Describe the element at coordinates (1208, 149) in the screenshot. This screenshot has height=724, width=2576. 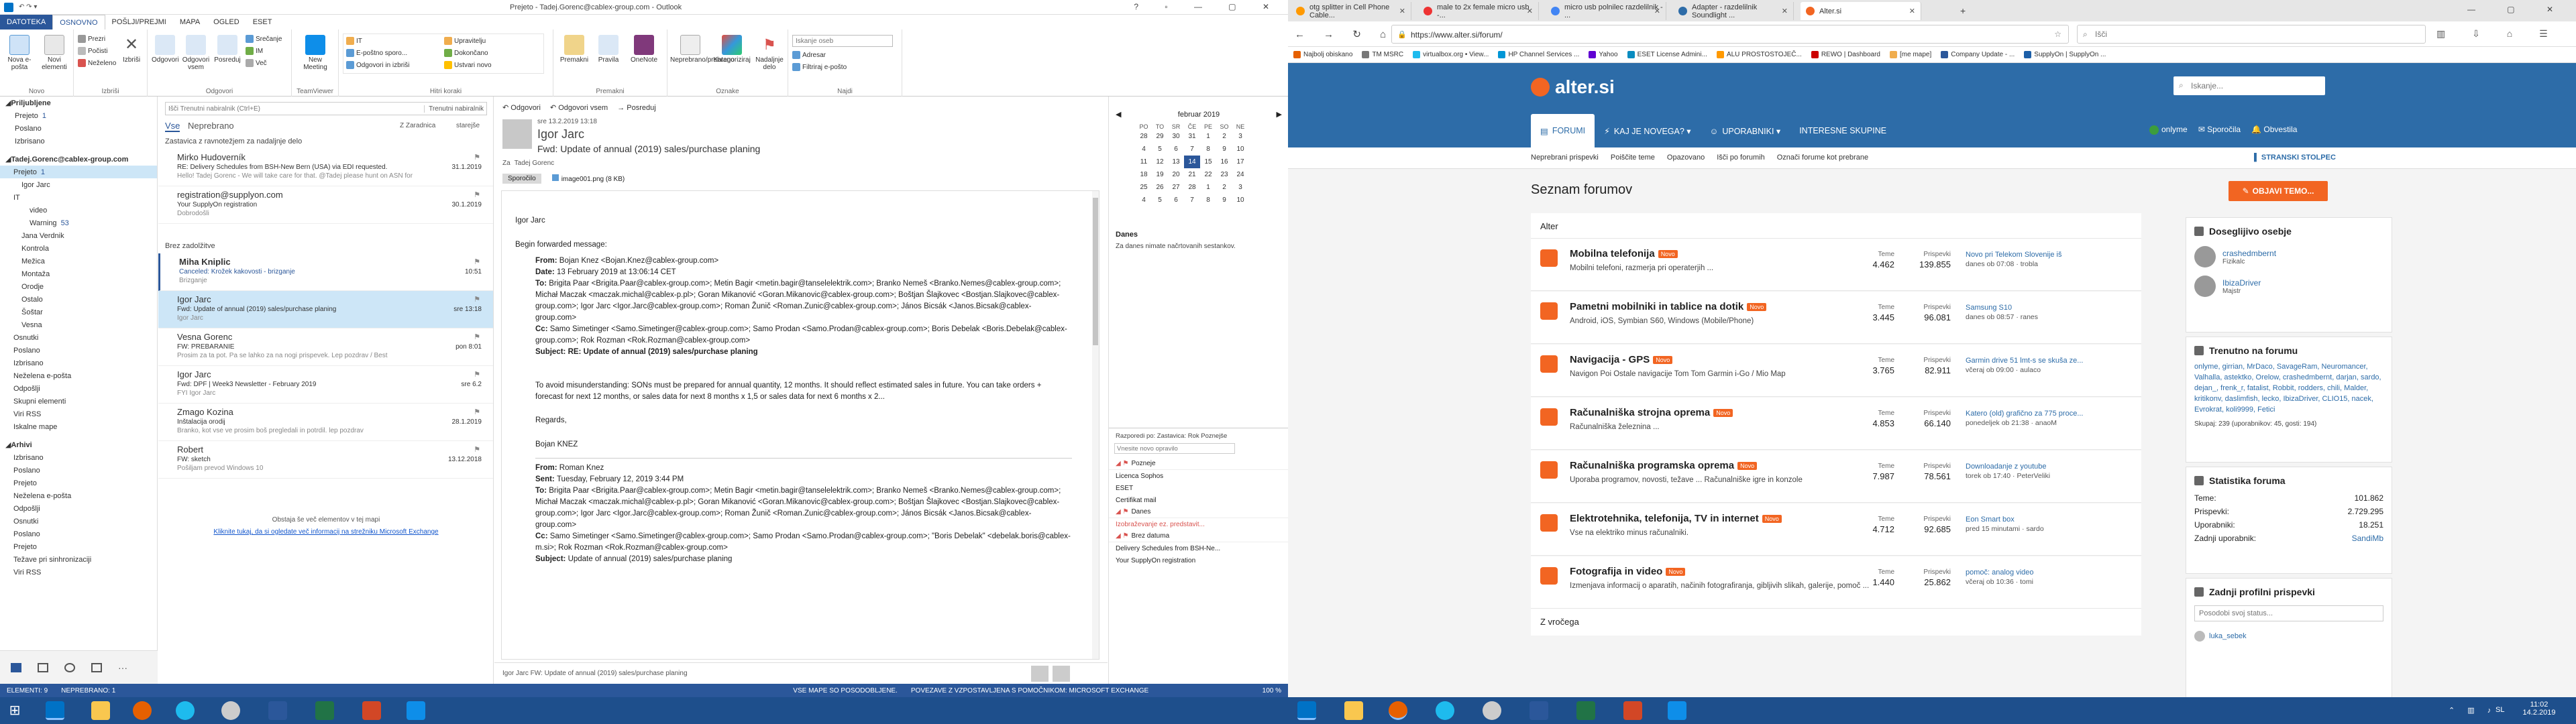
I see `calendar-day: 8` at that location.